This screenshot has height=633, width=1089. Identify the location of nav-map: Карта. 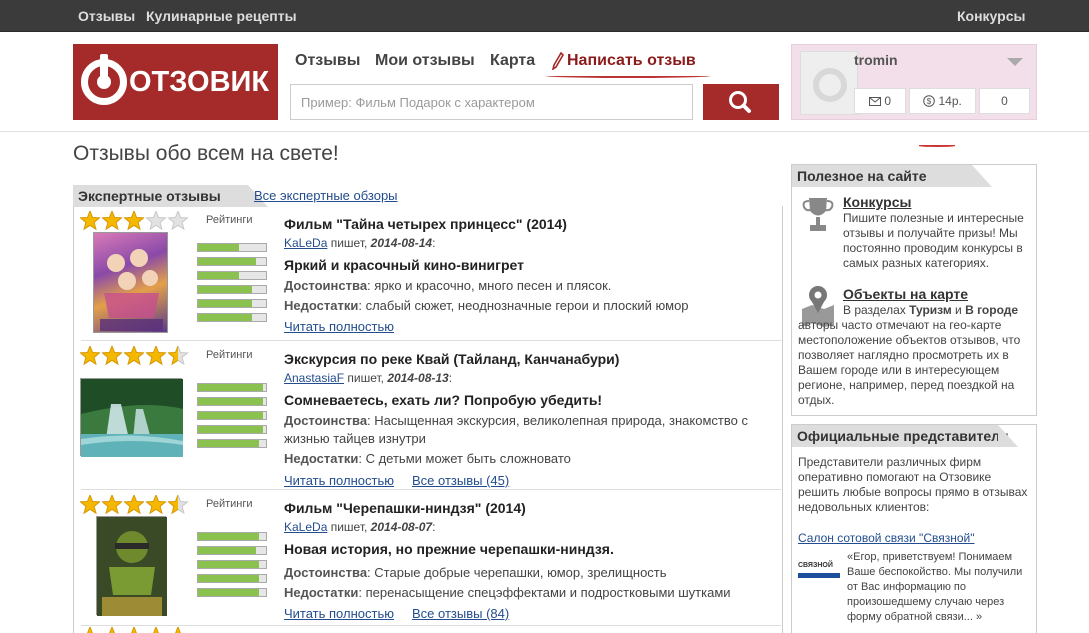
(512, 61).